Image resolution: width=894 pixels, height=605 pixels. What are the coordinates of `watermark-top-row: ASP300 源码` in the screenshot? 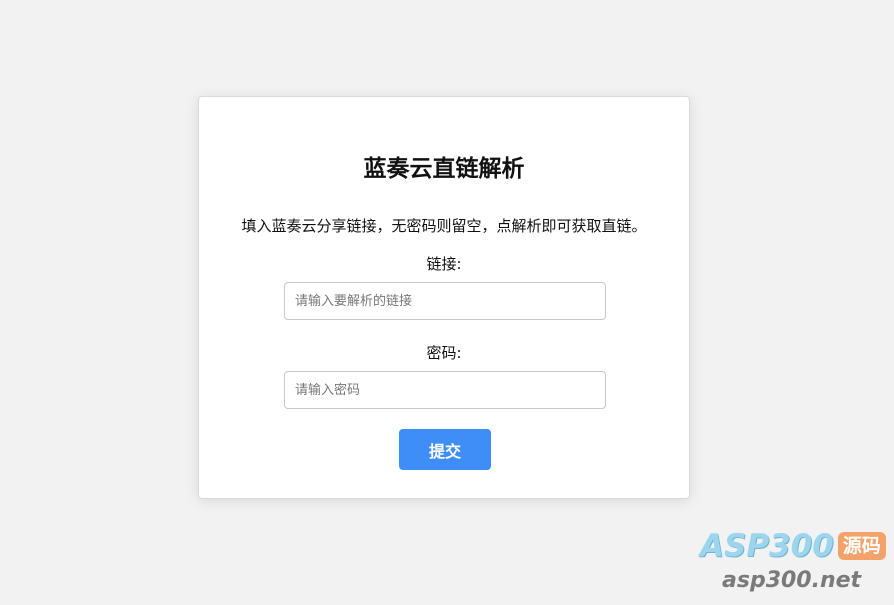 It's located at (793, 546).